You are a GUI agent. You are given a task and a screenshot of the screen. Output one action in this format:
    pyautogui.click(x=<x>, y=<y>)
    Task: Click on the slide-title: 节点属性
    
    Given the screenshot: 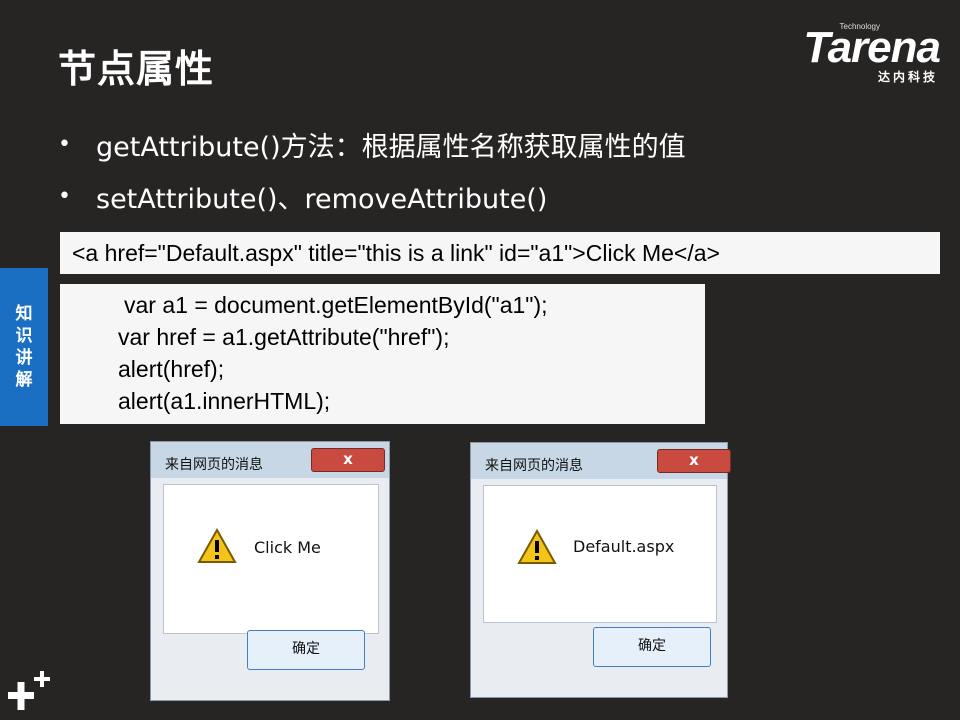 What is the action you would take?
    pyautogui.click(x=136, y=69)
    